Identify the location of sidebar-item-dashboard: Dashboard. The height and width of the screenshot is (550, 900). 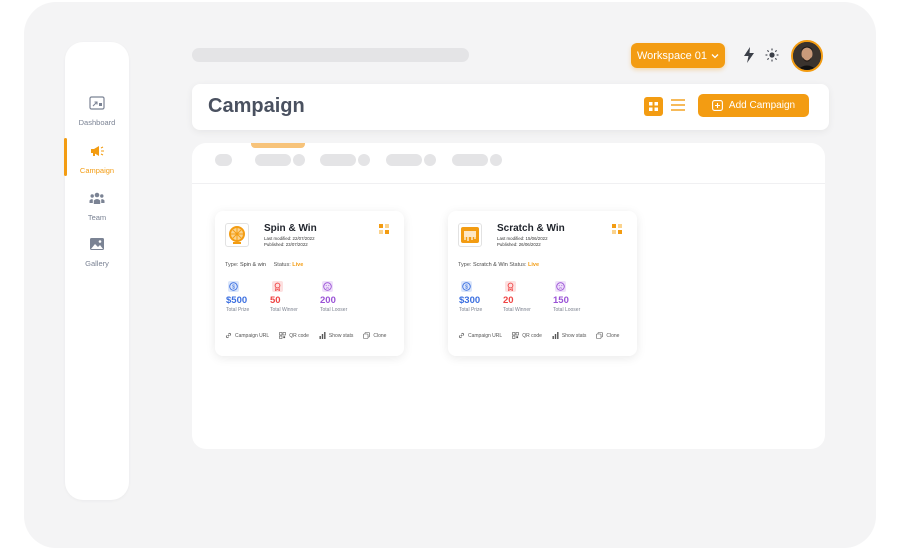
(97, 113).